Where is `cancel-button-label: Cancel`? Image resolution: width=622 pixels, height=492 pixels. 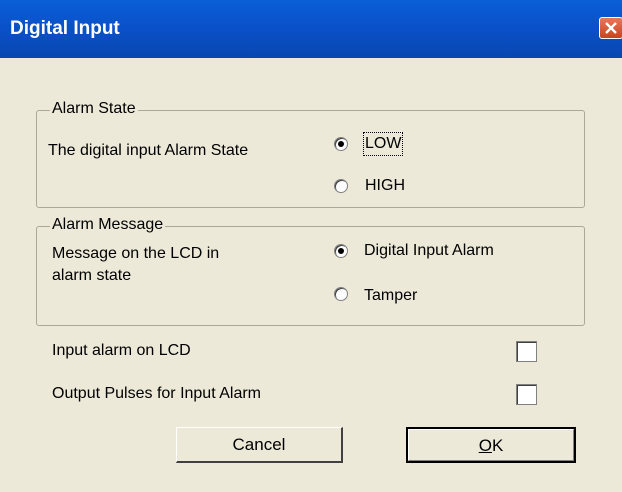
cancel-button-label: Cancel is located at coordinates (259, 444).